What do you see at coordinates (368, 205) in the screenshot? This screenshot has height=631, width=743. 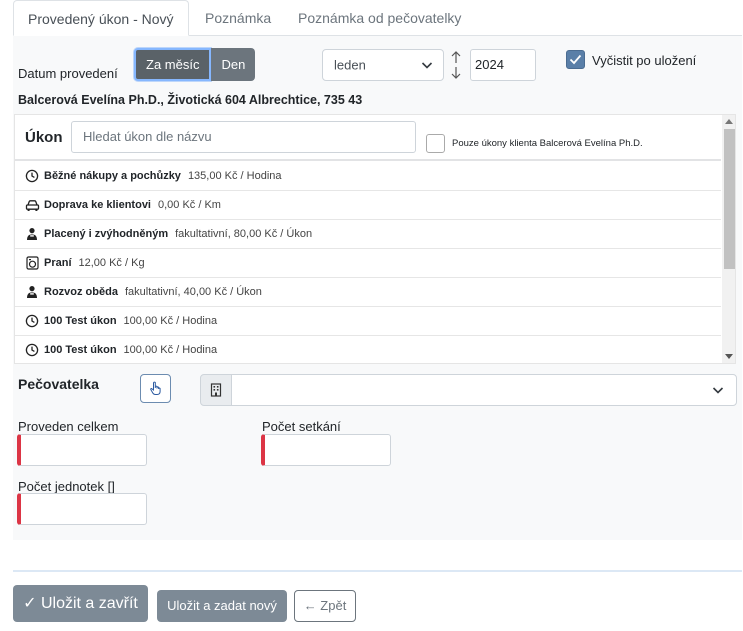 I see `ukon-list-item: Doprava ke klientovi 0,00 Kč / Km` at bounding box center [368, 205].